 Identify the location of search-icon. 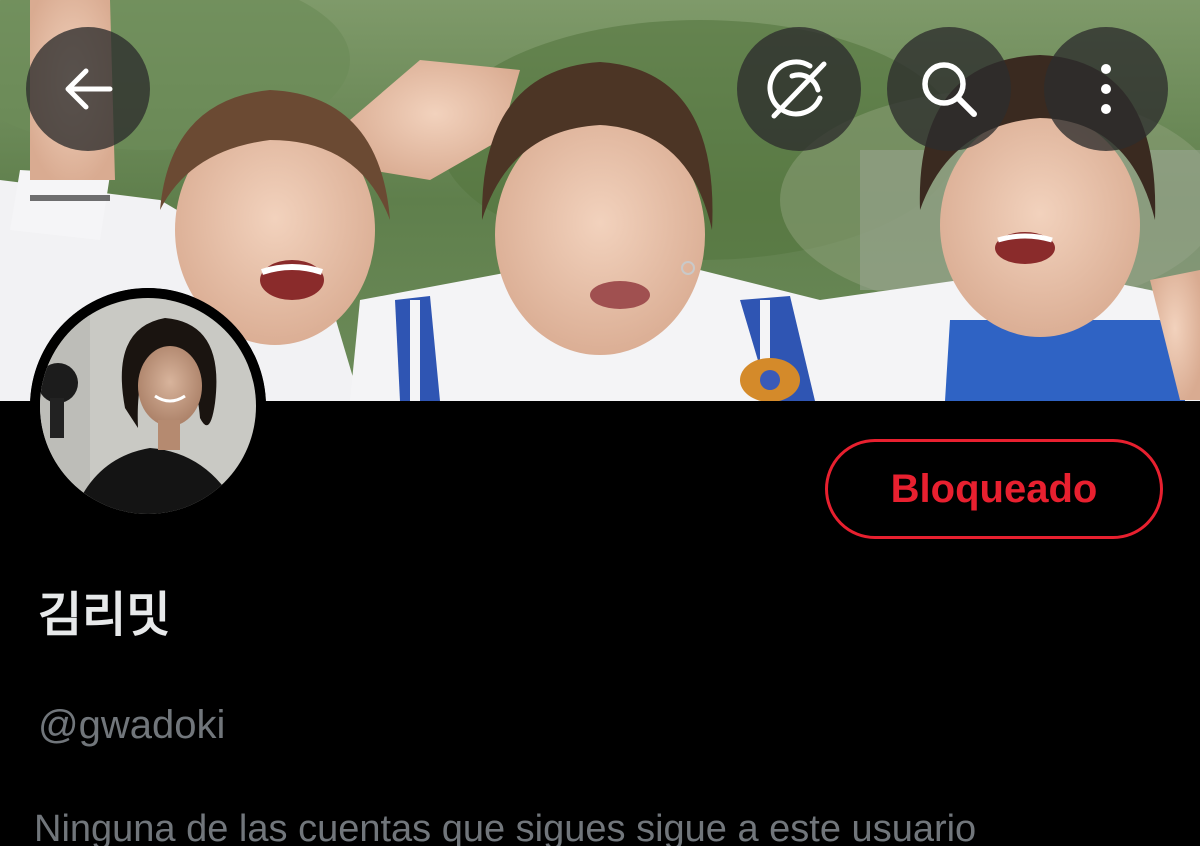
(949, 89).